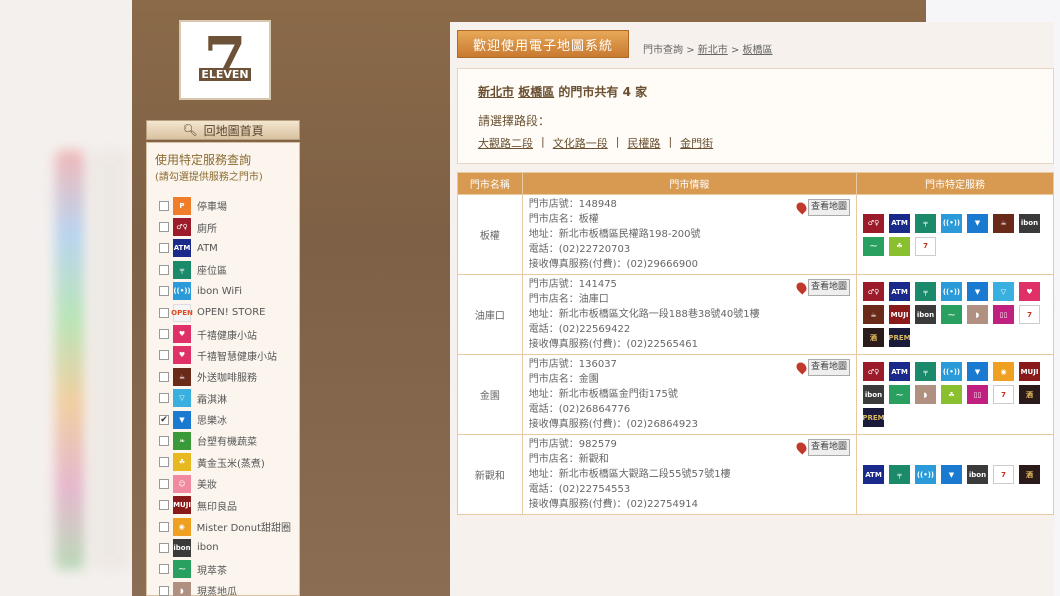 The image size is (1060, 596). I want to click on store-services: ♂♀ ATM ╤ ((•)) ▼ ▽ ♥ ☕ MUJI ibon ⁓ ◗ ▯▯ 7 酒 PREM, so click(955, 314).